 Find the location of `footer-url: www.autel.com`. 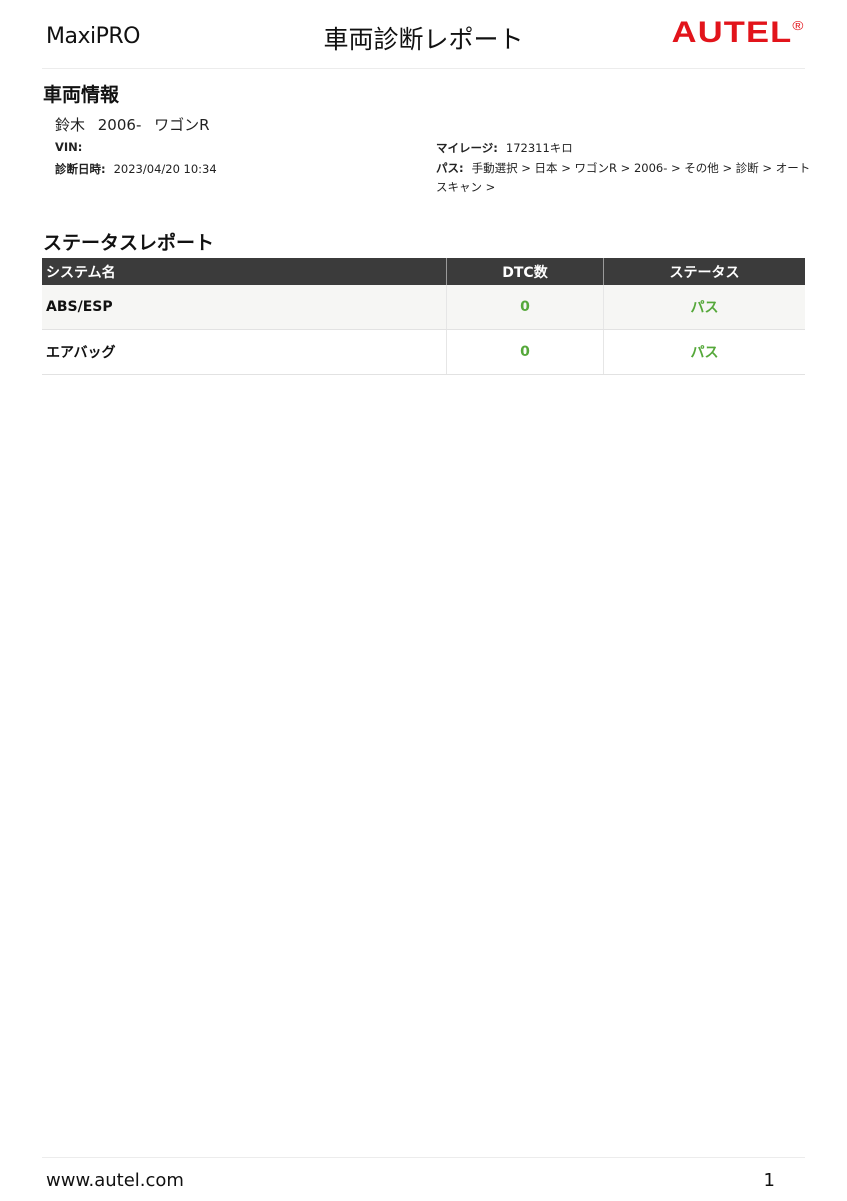

footer-url: www.autel.com is located at coordinates (115, 1180).